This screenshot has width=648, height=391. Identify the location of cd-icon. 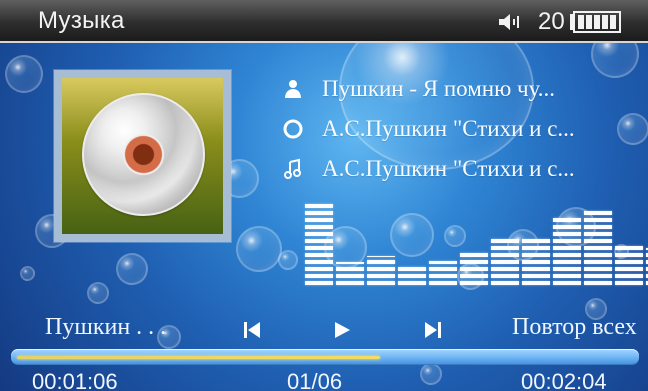
(143, 154).